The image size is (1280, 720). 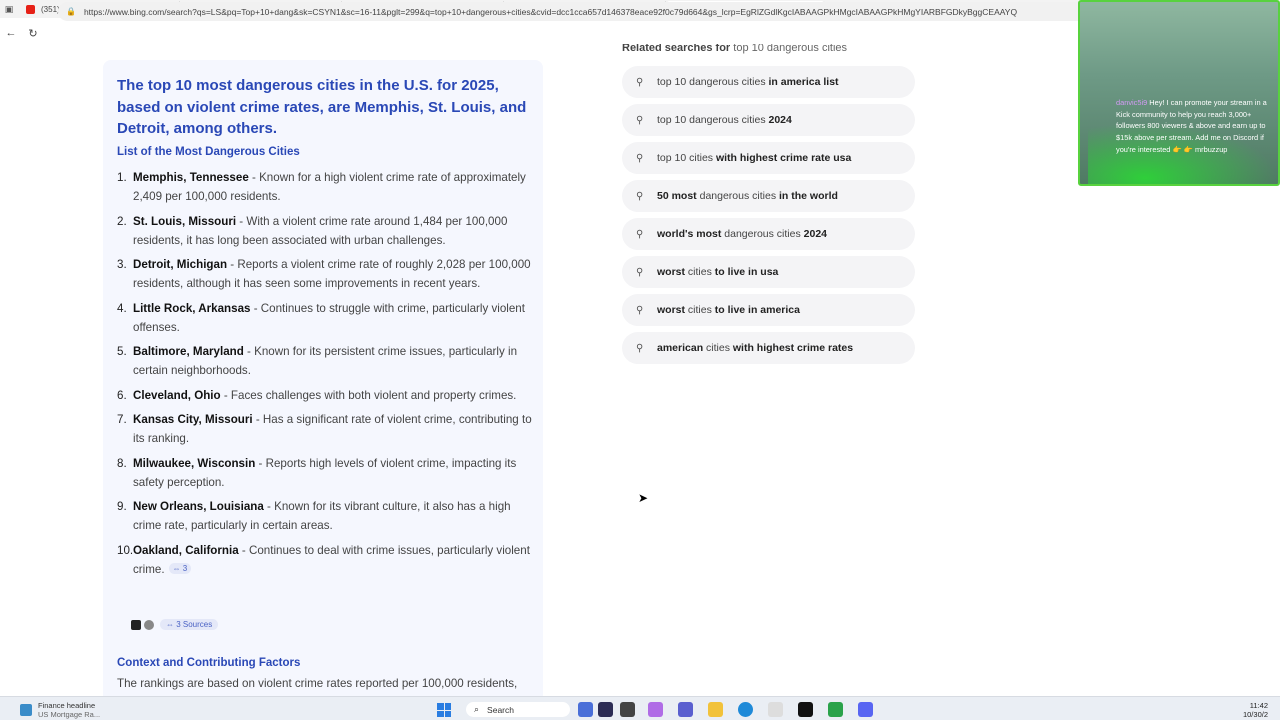 I want to click on city-name: Baltimore, Maryland, so click(x=188, y=351).